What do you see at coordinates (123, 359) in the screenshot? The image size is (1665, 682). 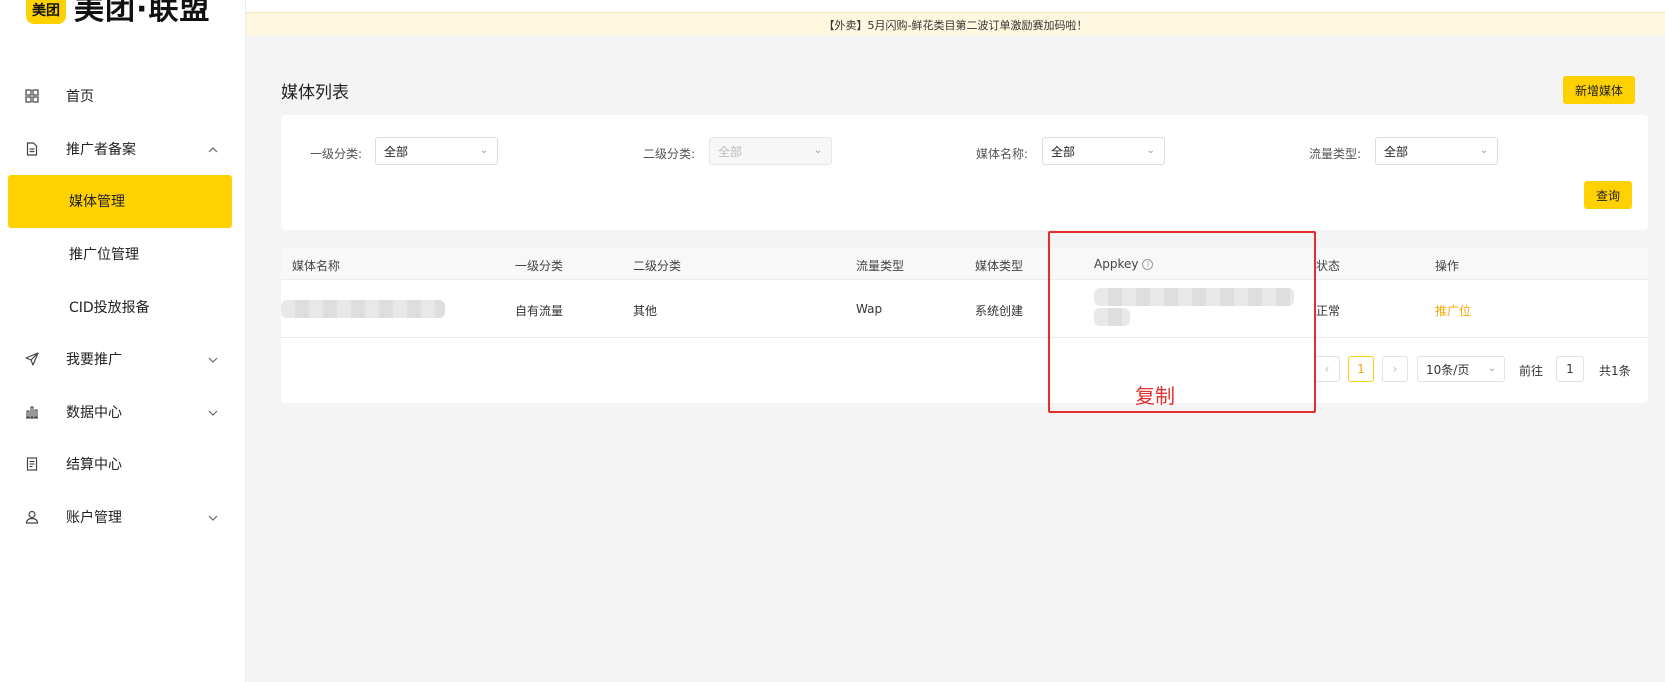 I see `sidebar-item-promote: 我要推广` at bounding box center [123, 359].